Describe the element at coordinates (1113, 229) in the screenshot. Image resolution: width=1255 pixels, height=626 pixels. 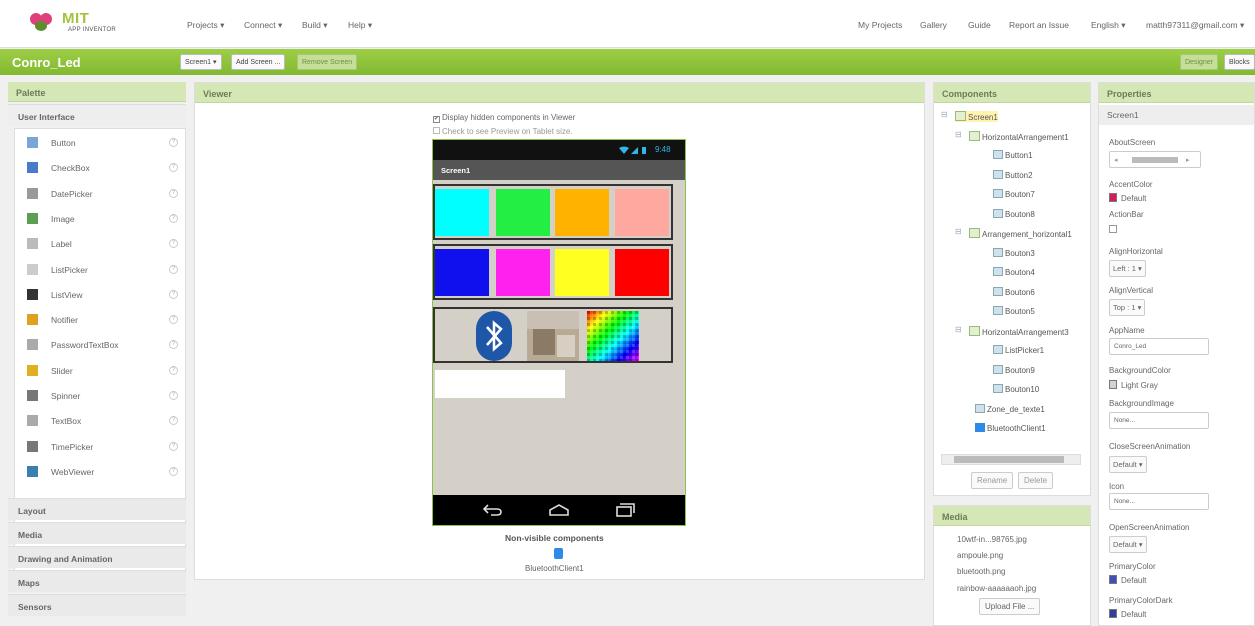
I see `action-bar-checkbox` at that location.